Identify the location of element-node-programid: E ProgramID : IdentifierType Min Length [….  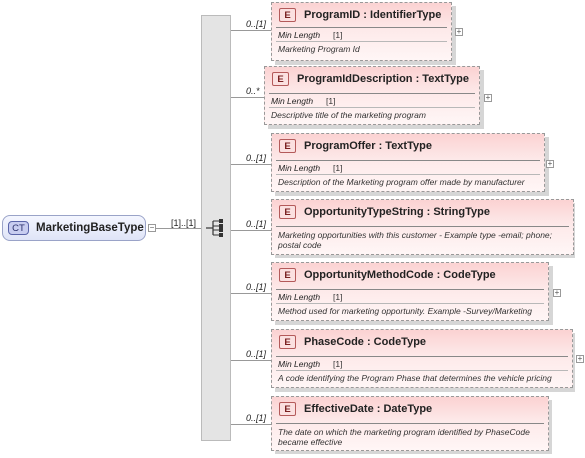
(361, 31).